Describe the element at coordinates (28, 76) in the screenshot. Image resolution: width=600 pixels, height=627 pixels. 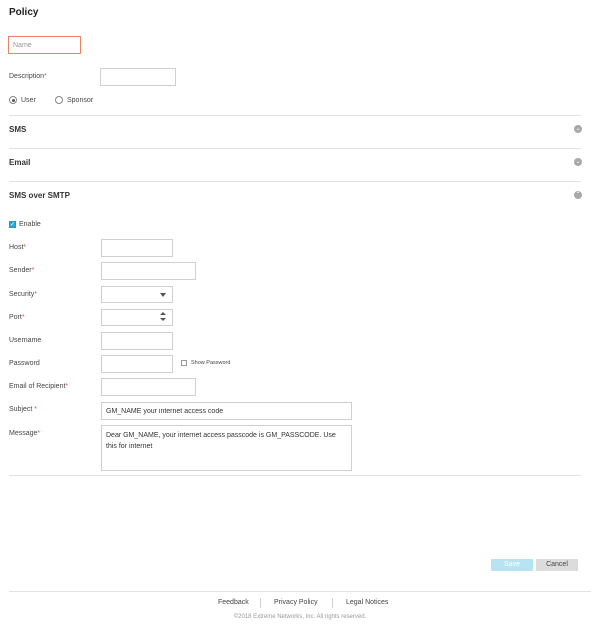
I see `description-label: Description*` at that location.